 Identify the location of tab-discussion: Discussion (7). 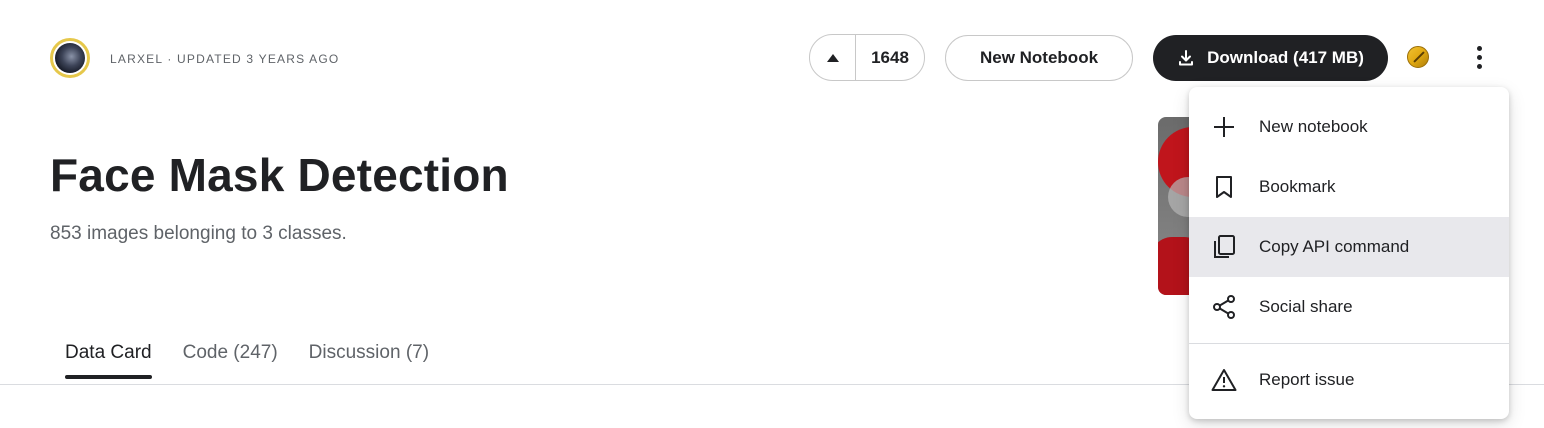
(369, 359).